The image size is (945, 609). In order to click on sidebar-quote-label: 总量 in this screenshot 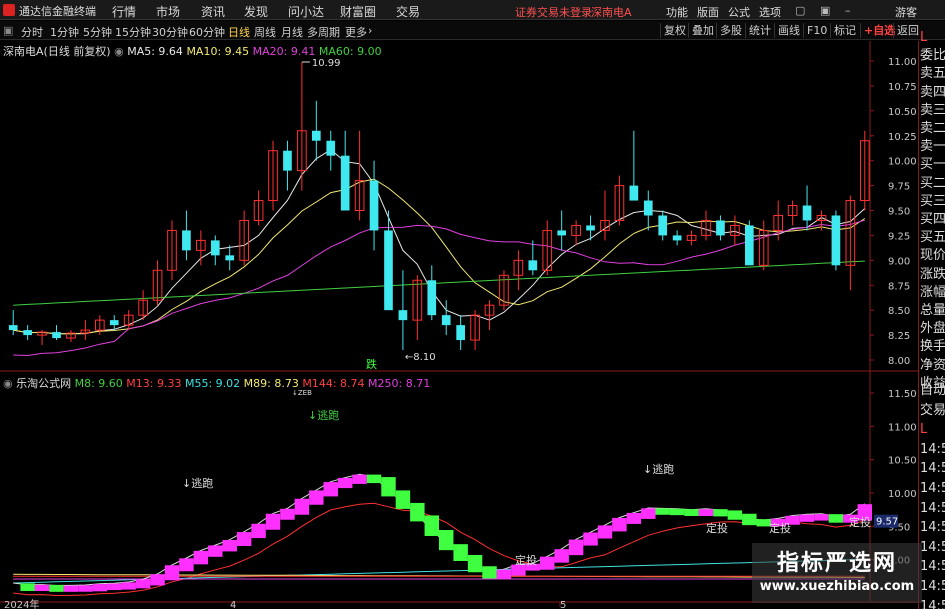, I will do `click(932, 310)`.